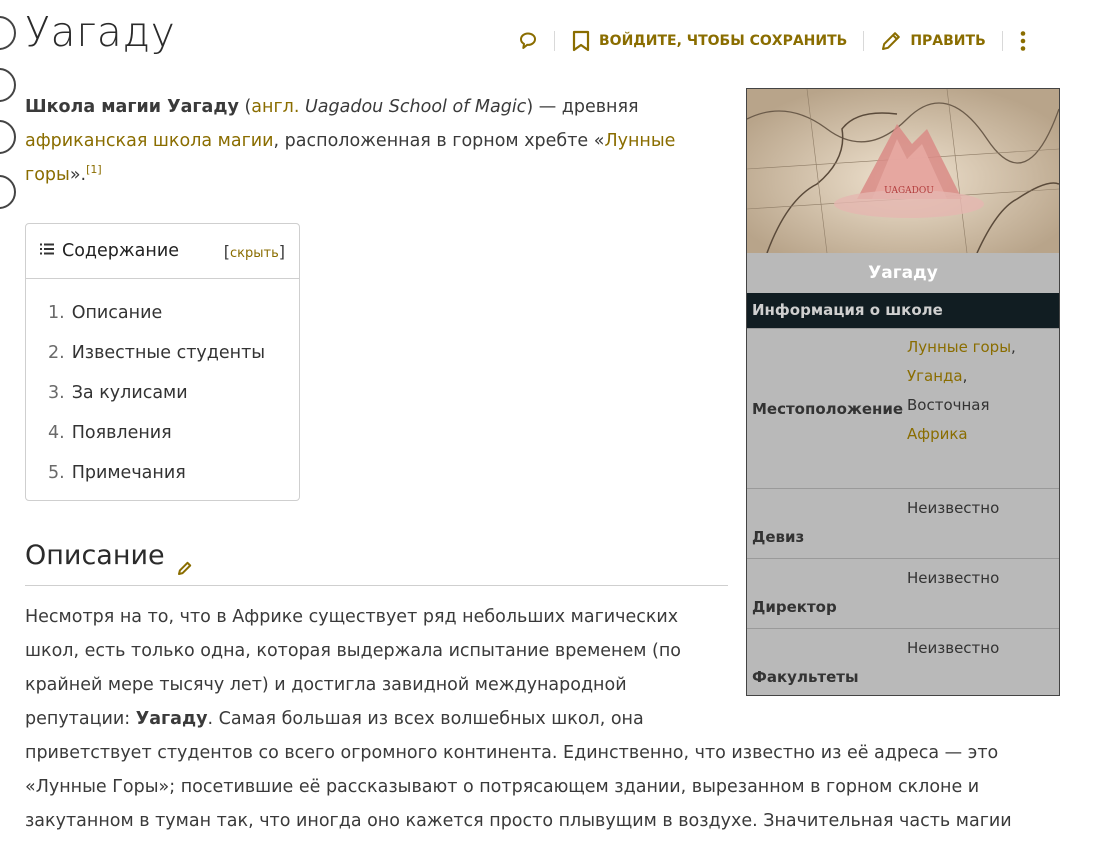 The width and height of the screenshot is (1107, 842). I want to click on motto-label: Девиз, so click(778, 537).